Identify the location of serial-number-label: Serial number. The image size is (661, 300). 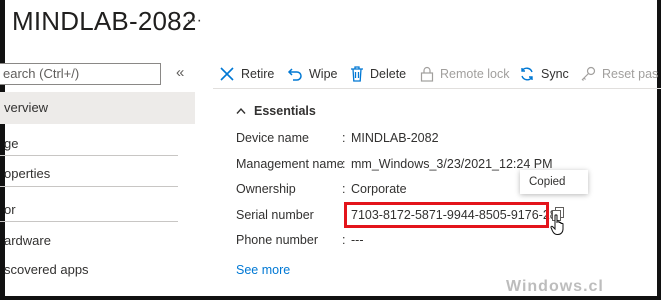
(275, 215).